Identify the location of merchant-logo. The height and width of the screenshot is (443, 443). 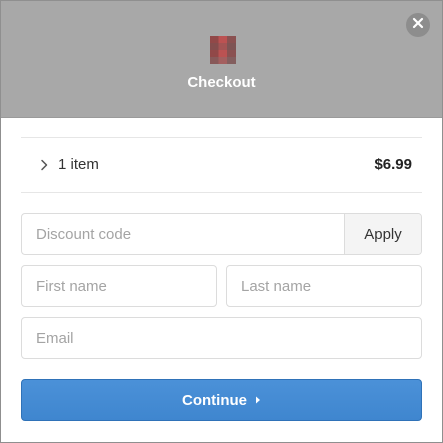
(223, 50).